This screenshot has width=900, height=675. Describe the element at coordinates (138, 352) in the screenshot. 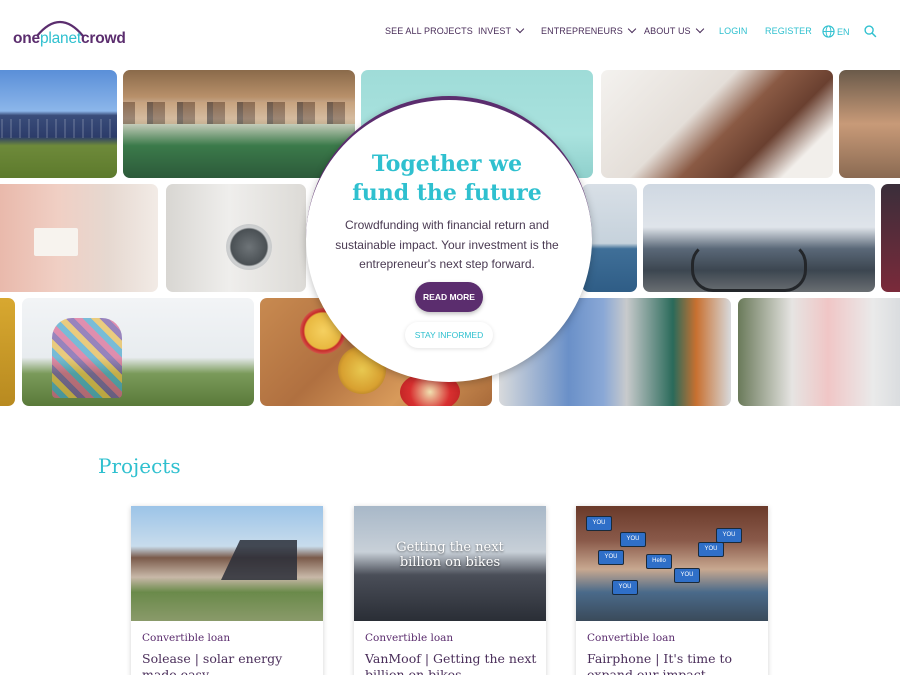

I see `giraffe-sculptures-image` at that location.